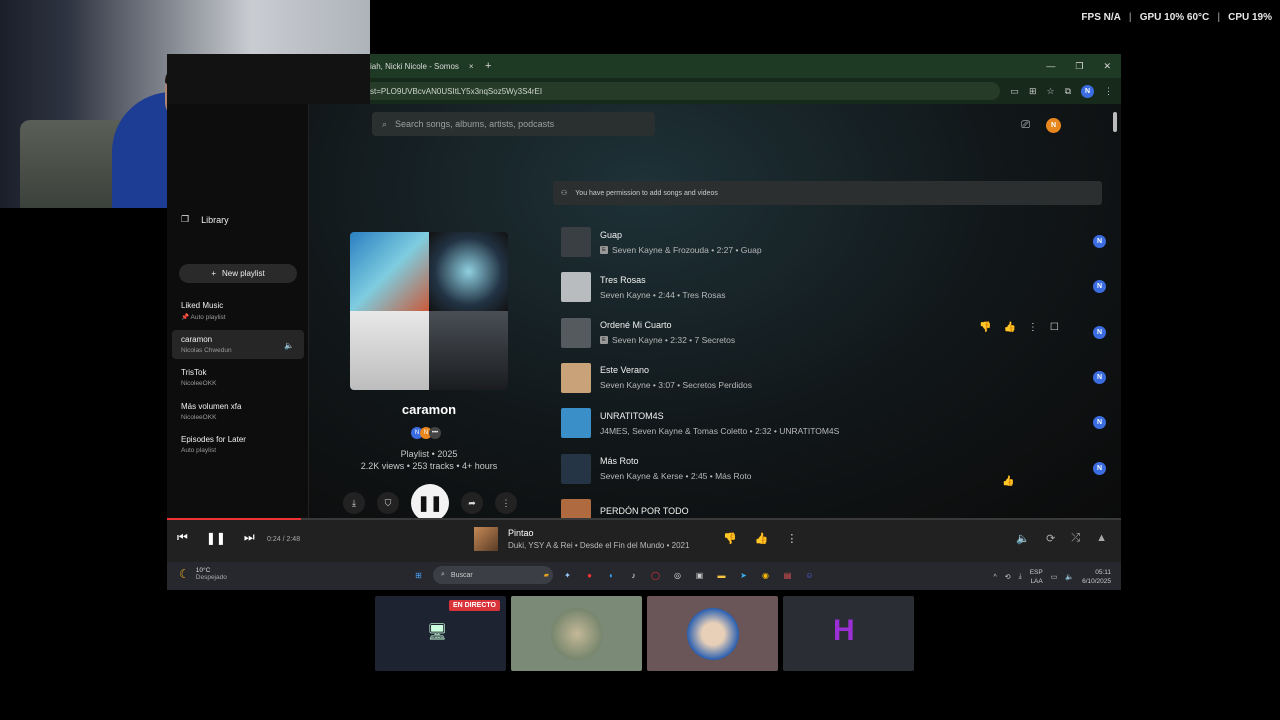  Describe the element at coordinates (1087, 91) in the screenshot. I see `browser-profile-avatar: N` at that location.